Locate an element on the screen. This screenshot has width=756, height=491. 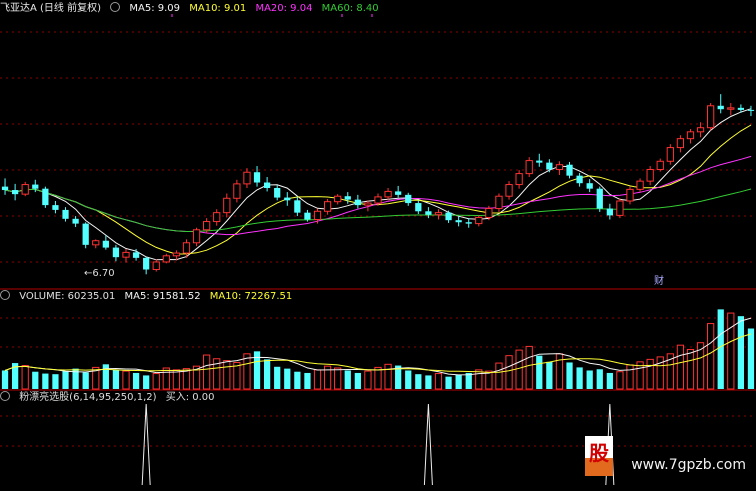
volume-ma10-label: MA10: 72267.51 is located at coordinates (251, 296).